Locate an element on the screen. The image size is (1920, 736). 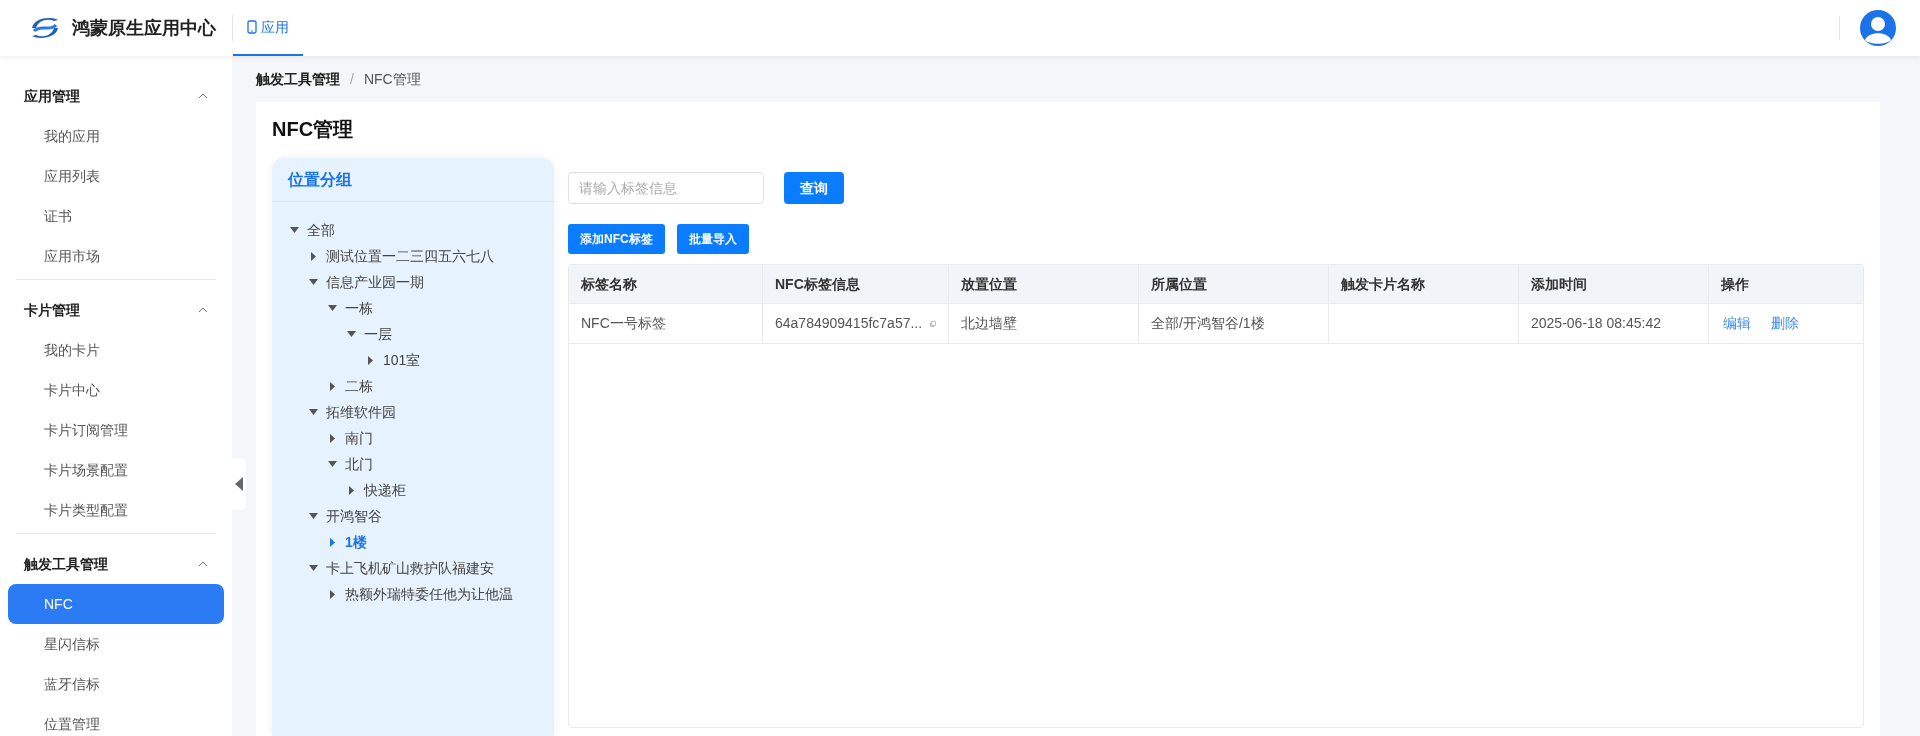
tree-node: 北门 is located at coordinates (422, 464).